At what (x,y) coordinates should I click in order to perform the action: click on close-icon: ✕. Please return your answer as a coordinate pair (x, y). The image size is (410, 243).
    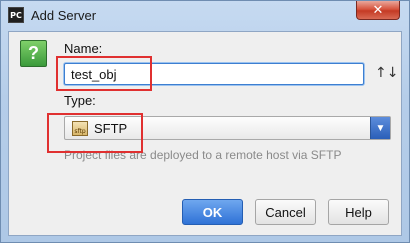
    Looking at the image, I should click on (378, 10).